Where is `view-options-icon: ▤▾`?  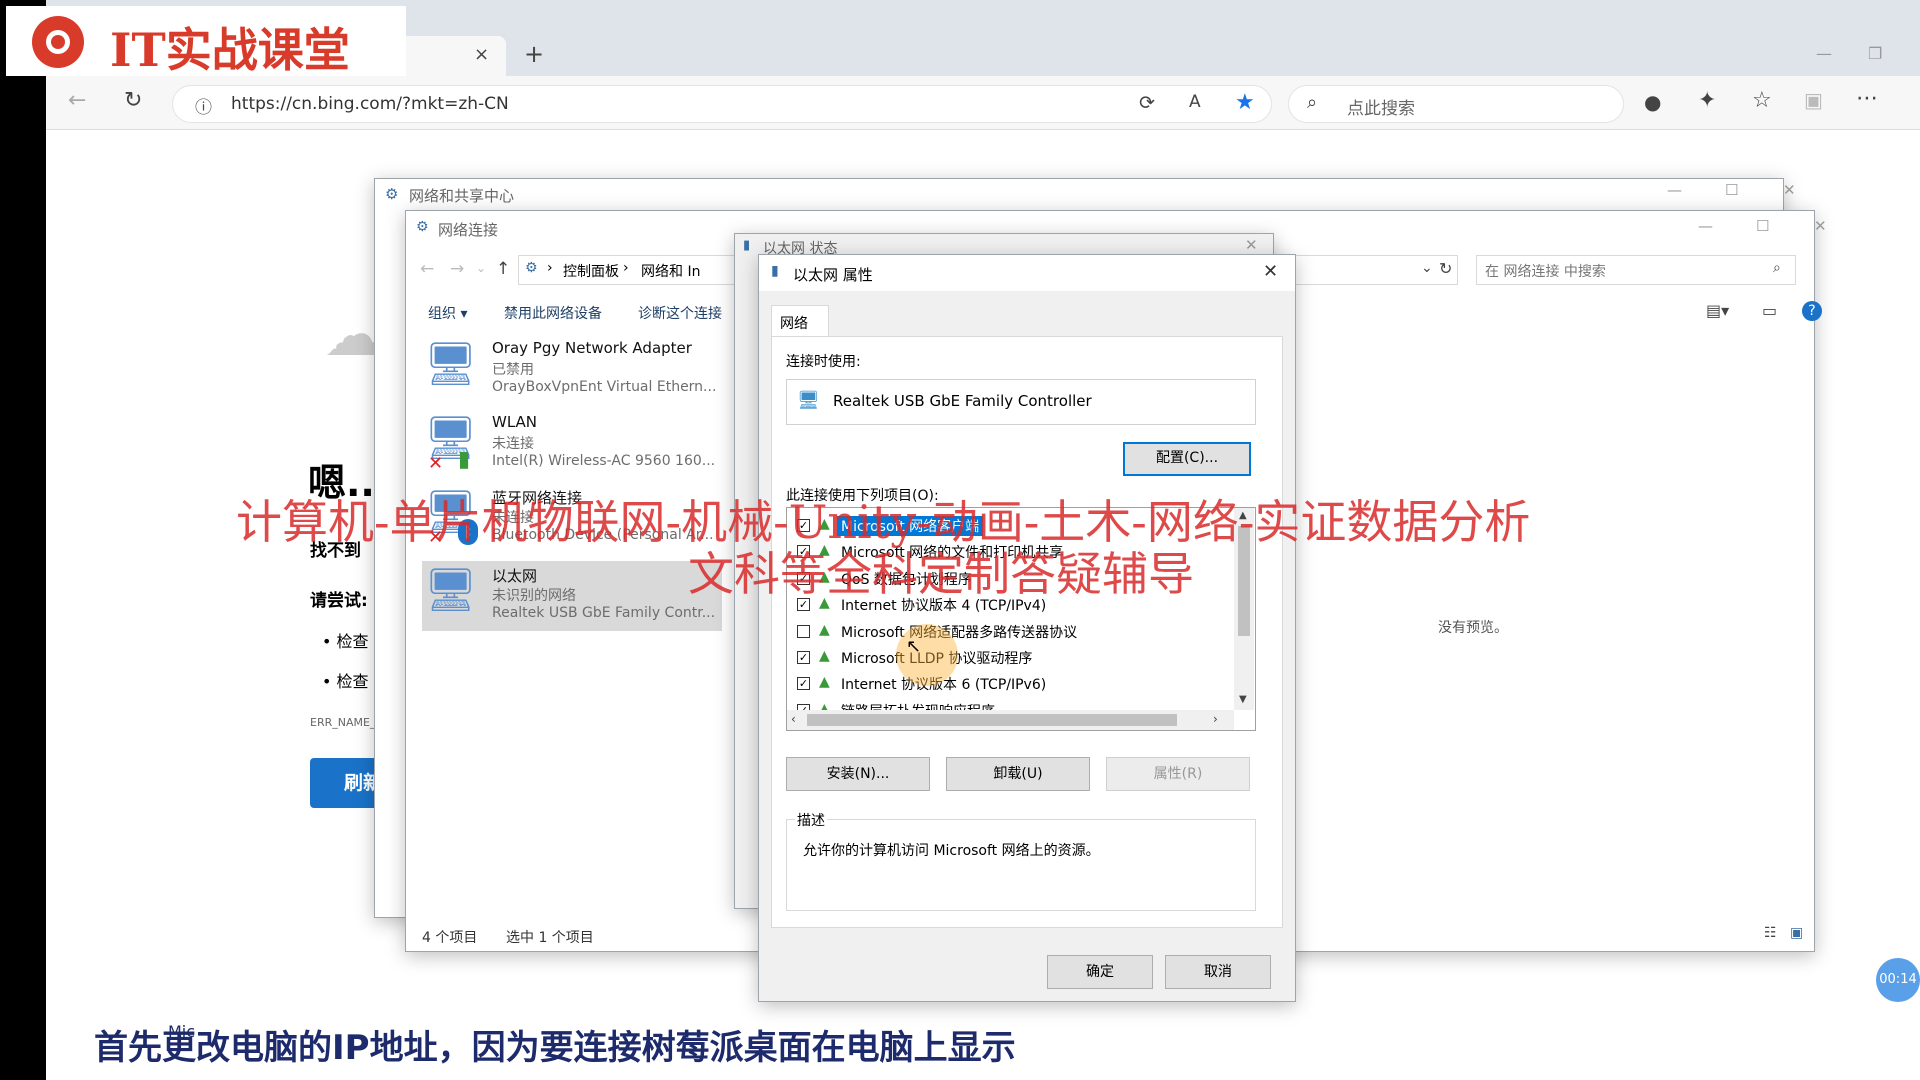
view-options-icon: ▤▾ is located at coordinates (1717, 310).